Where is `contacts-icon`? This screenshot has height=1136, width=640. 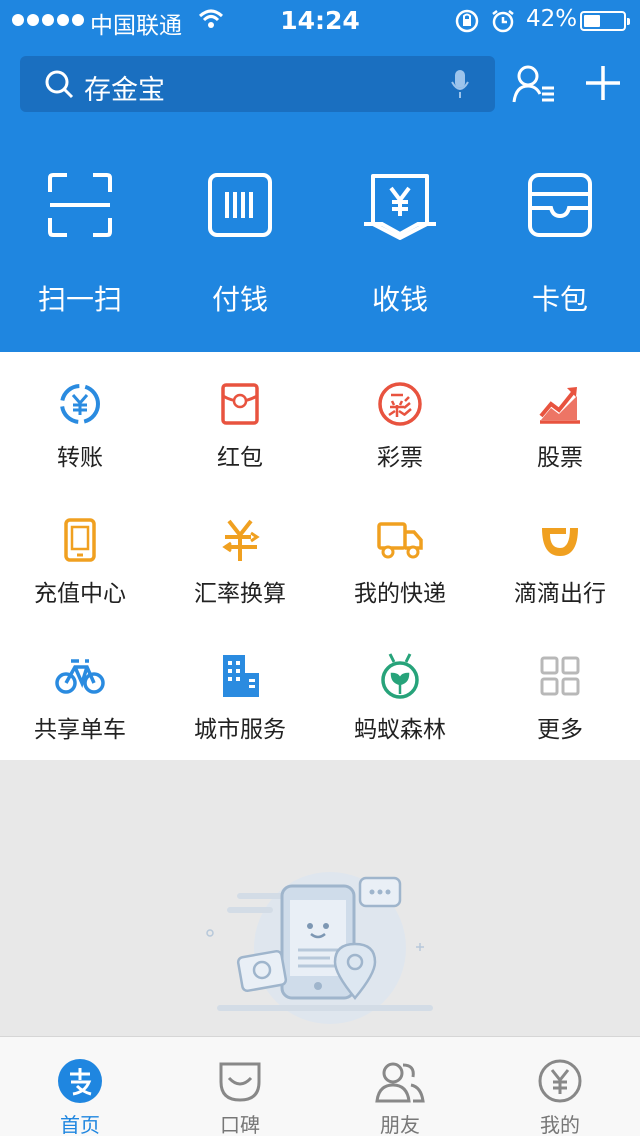
contacts-icon is located at coordinates (534, 86).